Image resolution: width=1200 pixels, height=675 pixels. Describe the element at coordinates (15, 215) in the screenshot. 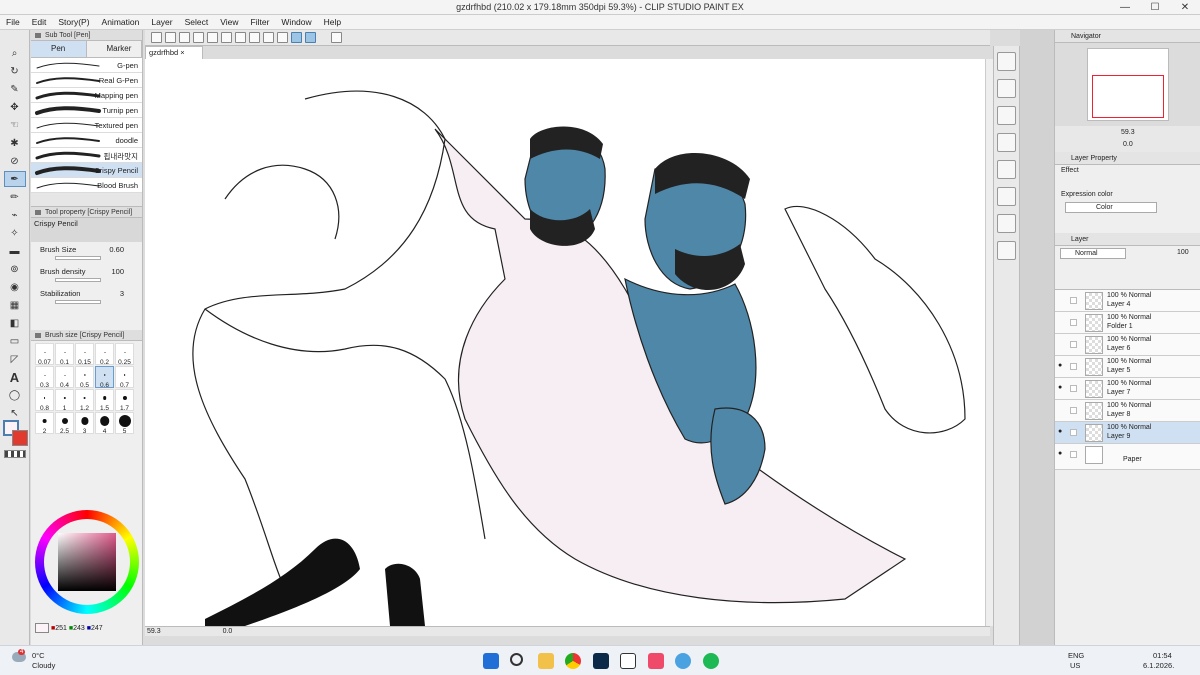

I see `brush-tool-icon: ⌁` at that location.